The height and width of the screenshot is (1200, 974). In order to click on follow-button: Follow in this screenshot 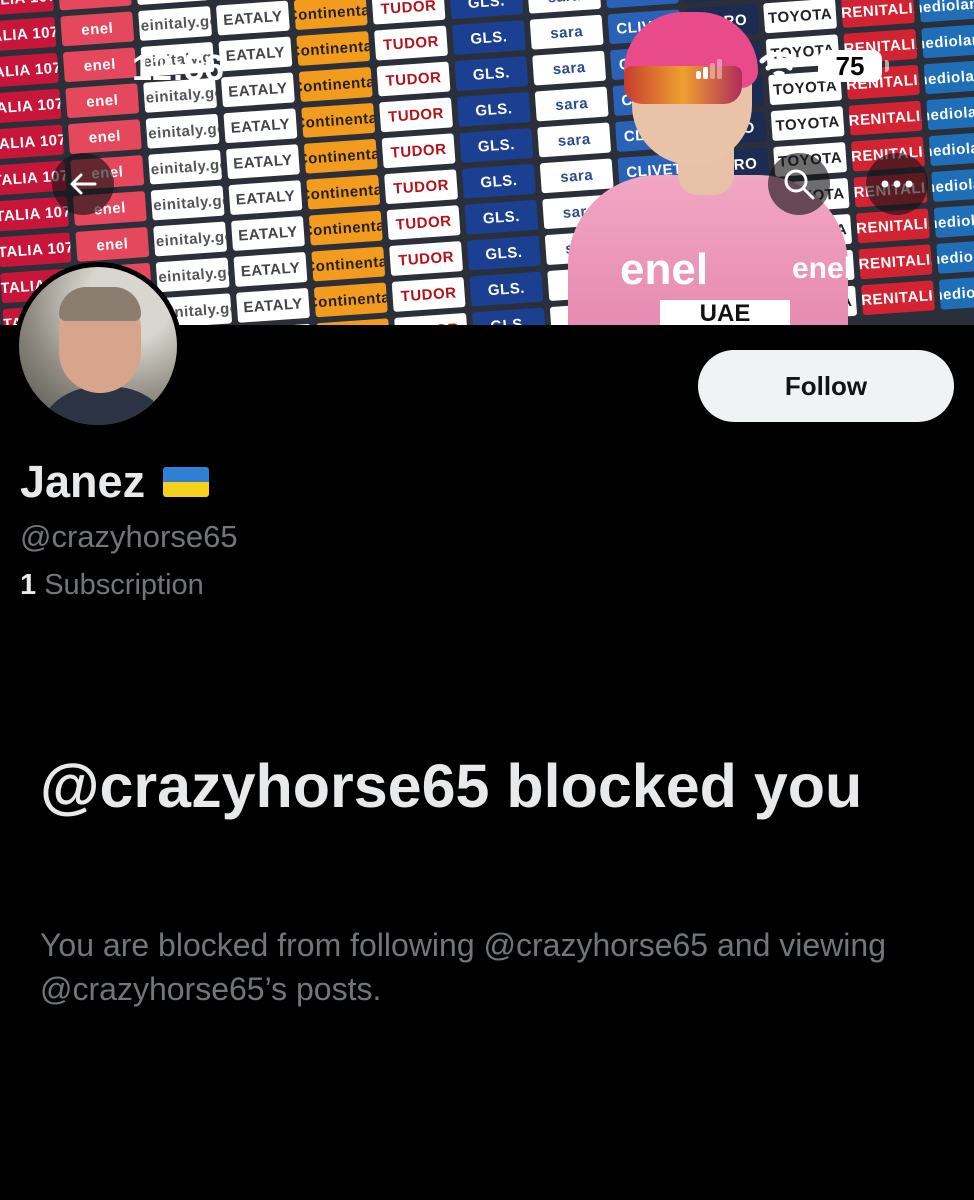, I will do `click(826, 386)`.